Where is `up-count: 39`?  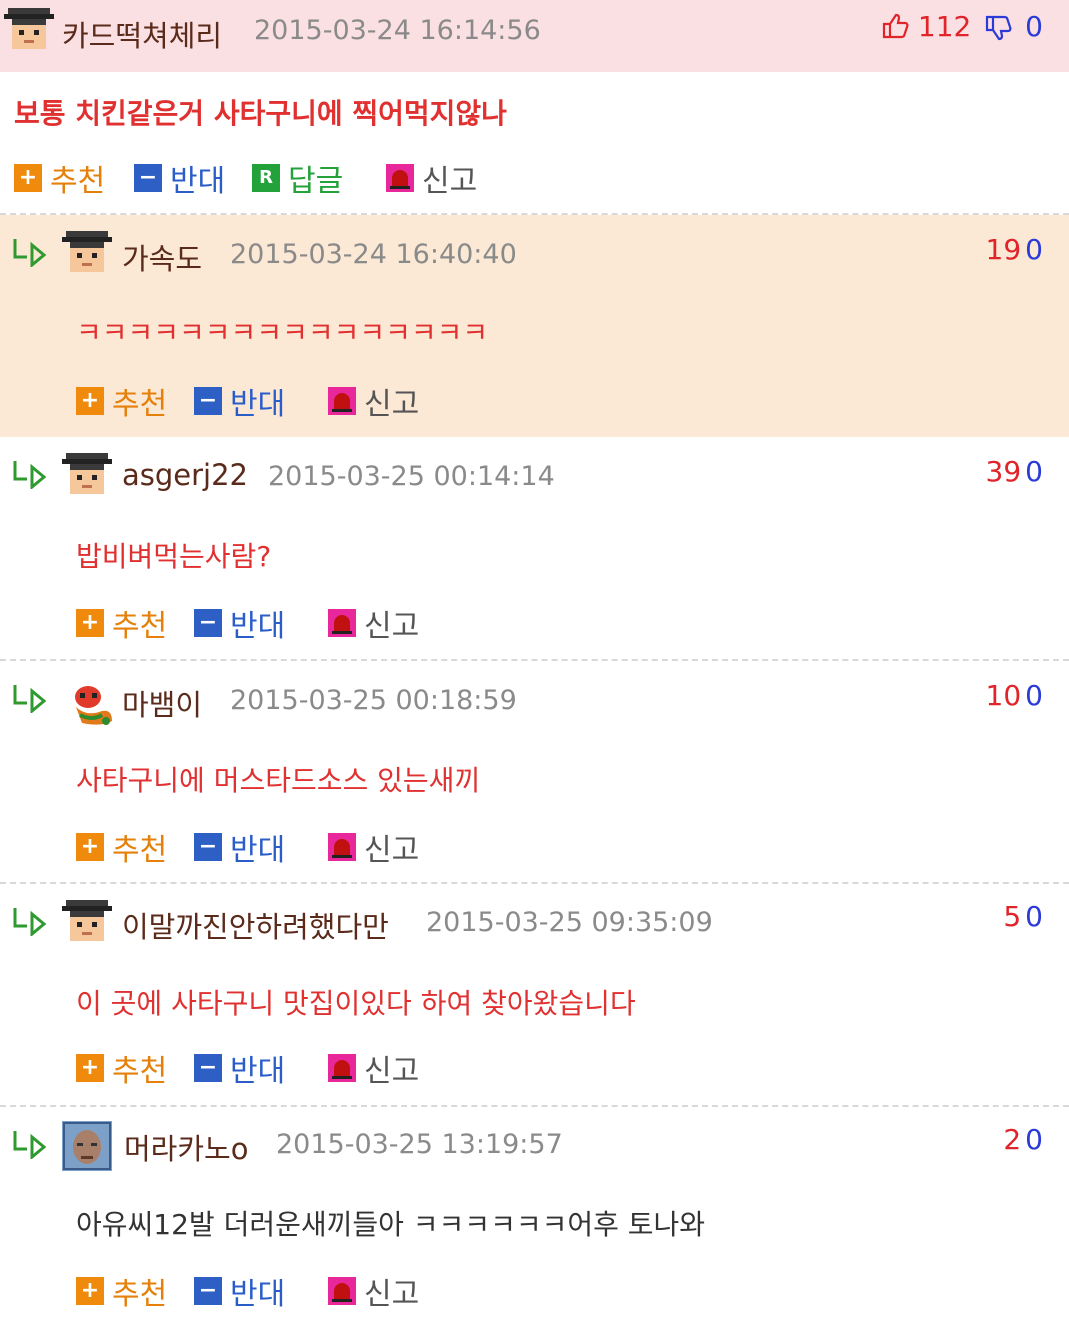 up-count: 39 is located at coordinates (1003, 471).